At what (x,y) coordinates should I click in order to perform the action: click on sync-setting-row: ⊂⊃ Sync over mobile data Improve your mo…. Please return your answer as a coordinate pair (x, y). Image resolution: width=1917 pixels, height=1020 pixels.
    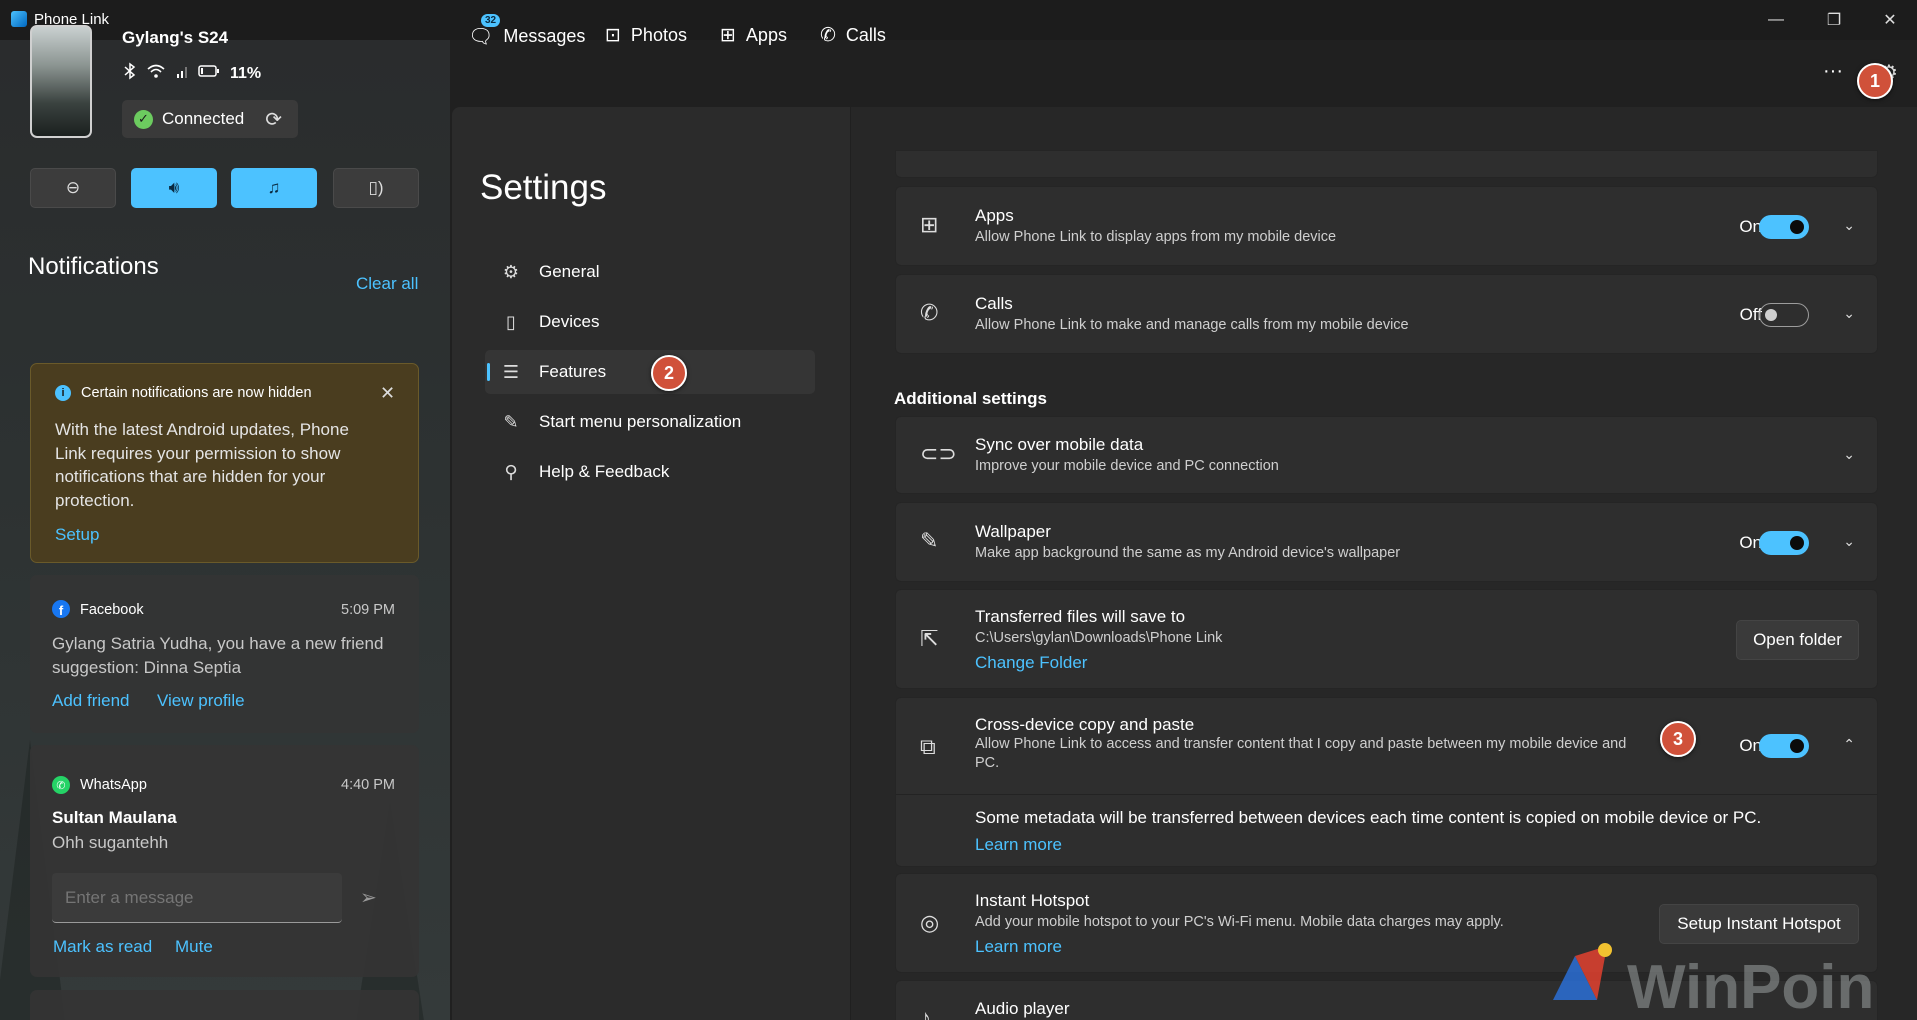
    Looking at the image, I should click on (1386, 455).